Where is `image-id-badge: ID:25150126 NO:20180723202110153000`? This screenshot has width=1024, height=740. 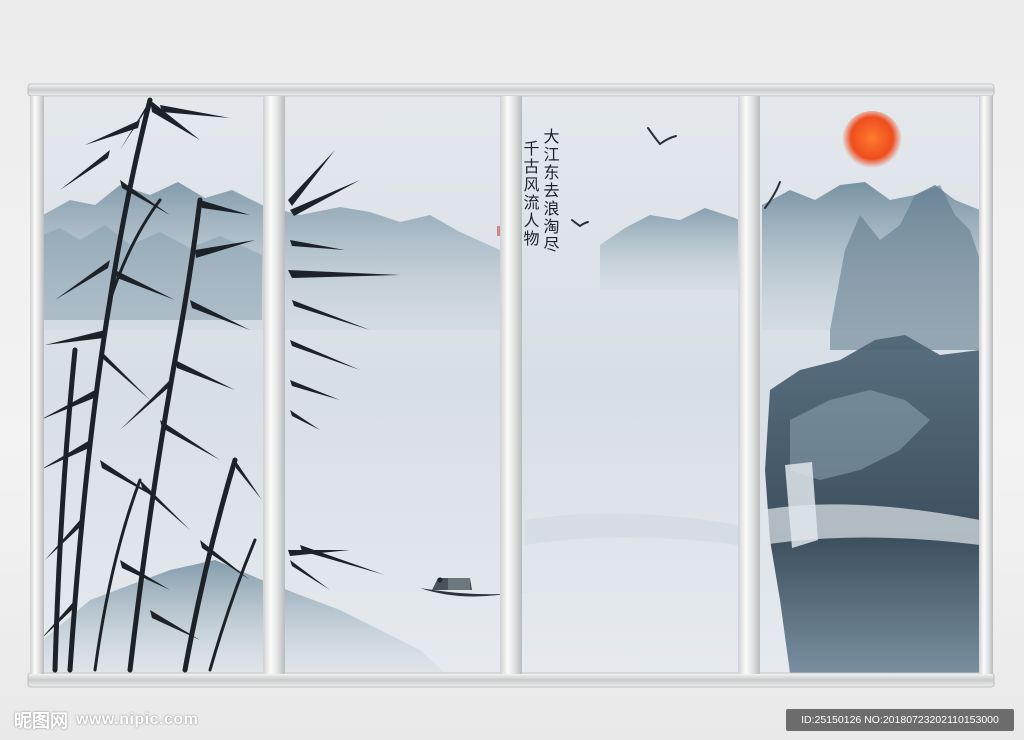
image-id-badge: ID:25150126 NO:20180723202110153000 is located at coordinates (900, 720).